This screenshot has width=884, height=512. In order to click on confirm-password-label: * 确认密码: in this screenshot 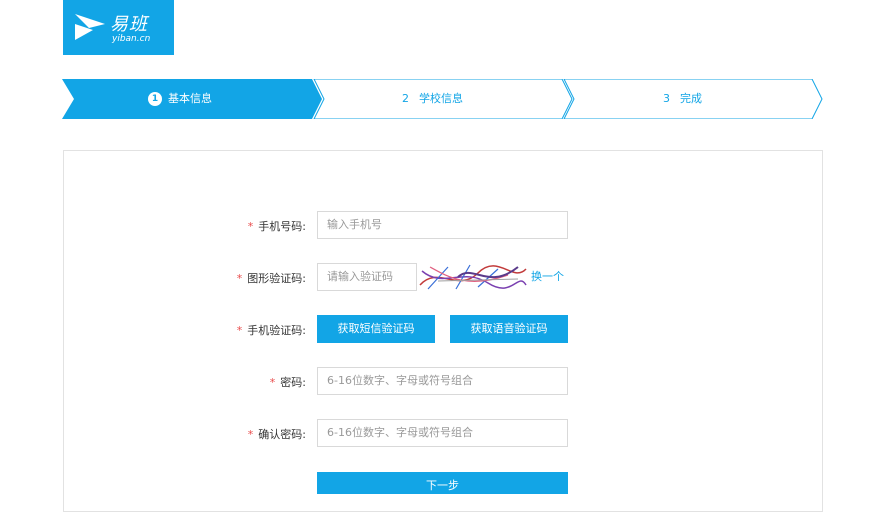, I will do `click(276, 434)`.